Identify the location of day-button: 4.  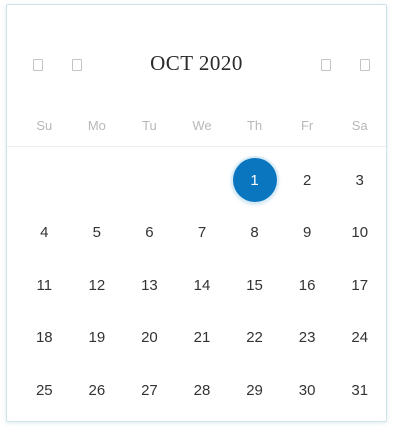
(44, 233).